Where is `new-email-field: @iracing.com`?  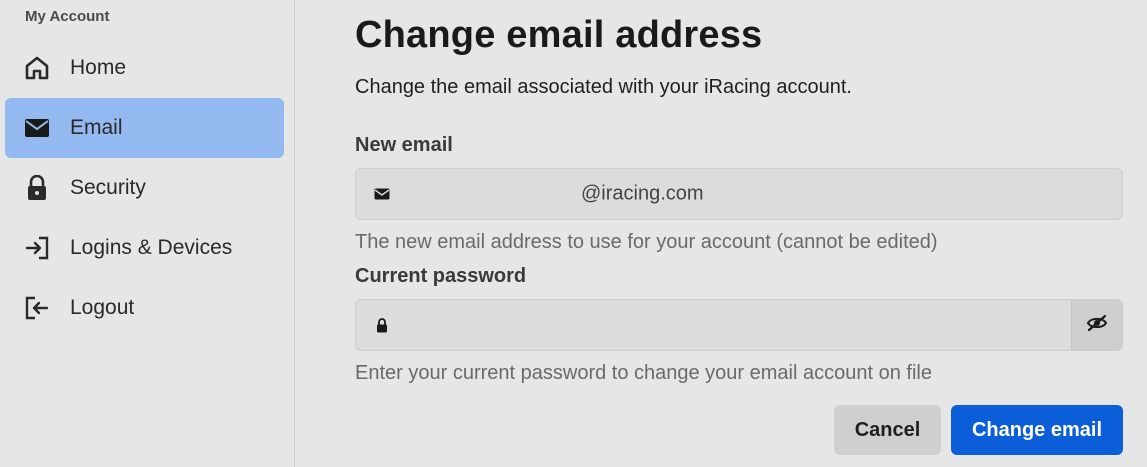
new-email-field: @iracing.com is located at coordinates (739, 194).